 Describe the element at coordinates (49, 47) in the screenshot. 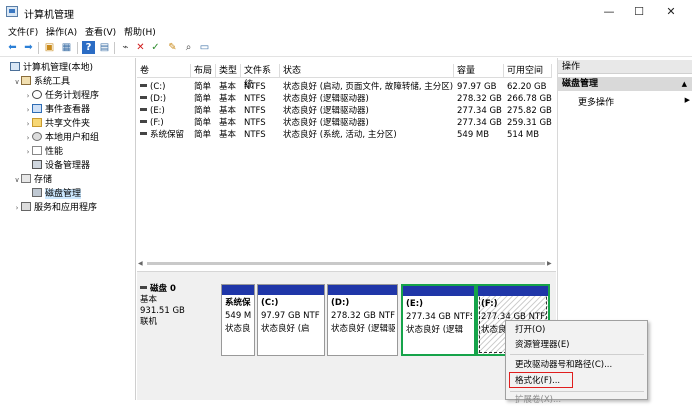

I see `up-folder-icon: ▣` at that location.